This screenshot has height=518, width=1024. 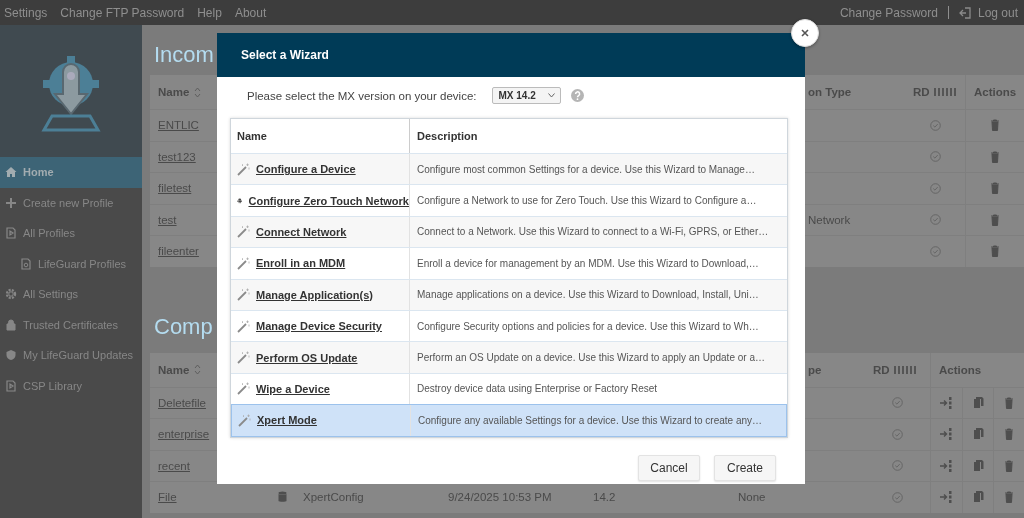 I want to click on gear-icon, so click(x=11, y=294).